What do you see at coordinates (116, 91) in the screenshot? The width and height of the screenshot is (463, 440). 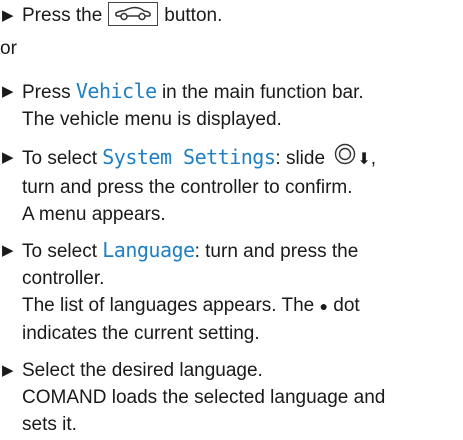 I see `menu-item-vehicle: Vehicle` at bounding box center [116, 91].